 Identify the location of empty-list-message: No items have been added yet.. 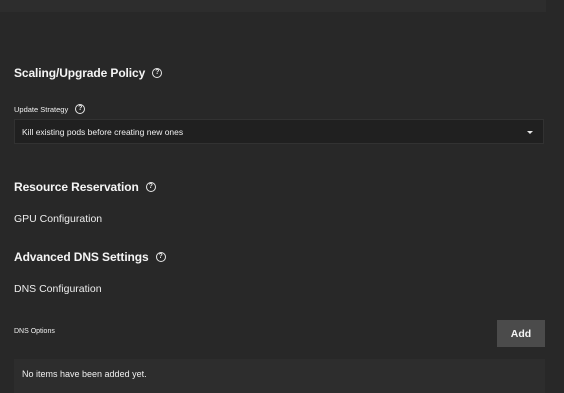
(84, 374).